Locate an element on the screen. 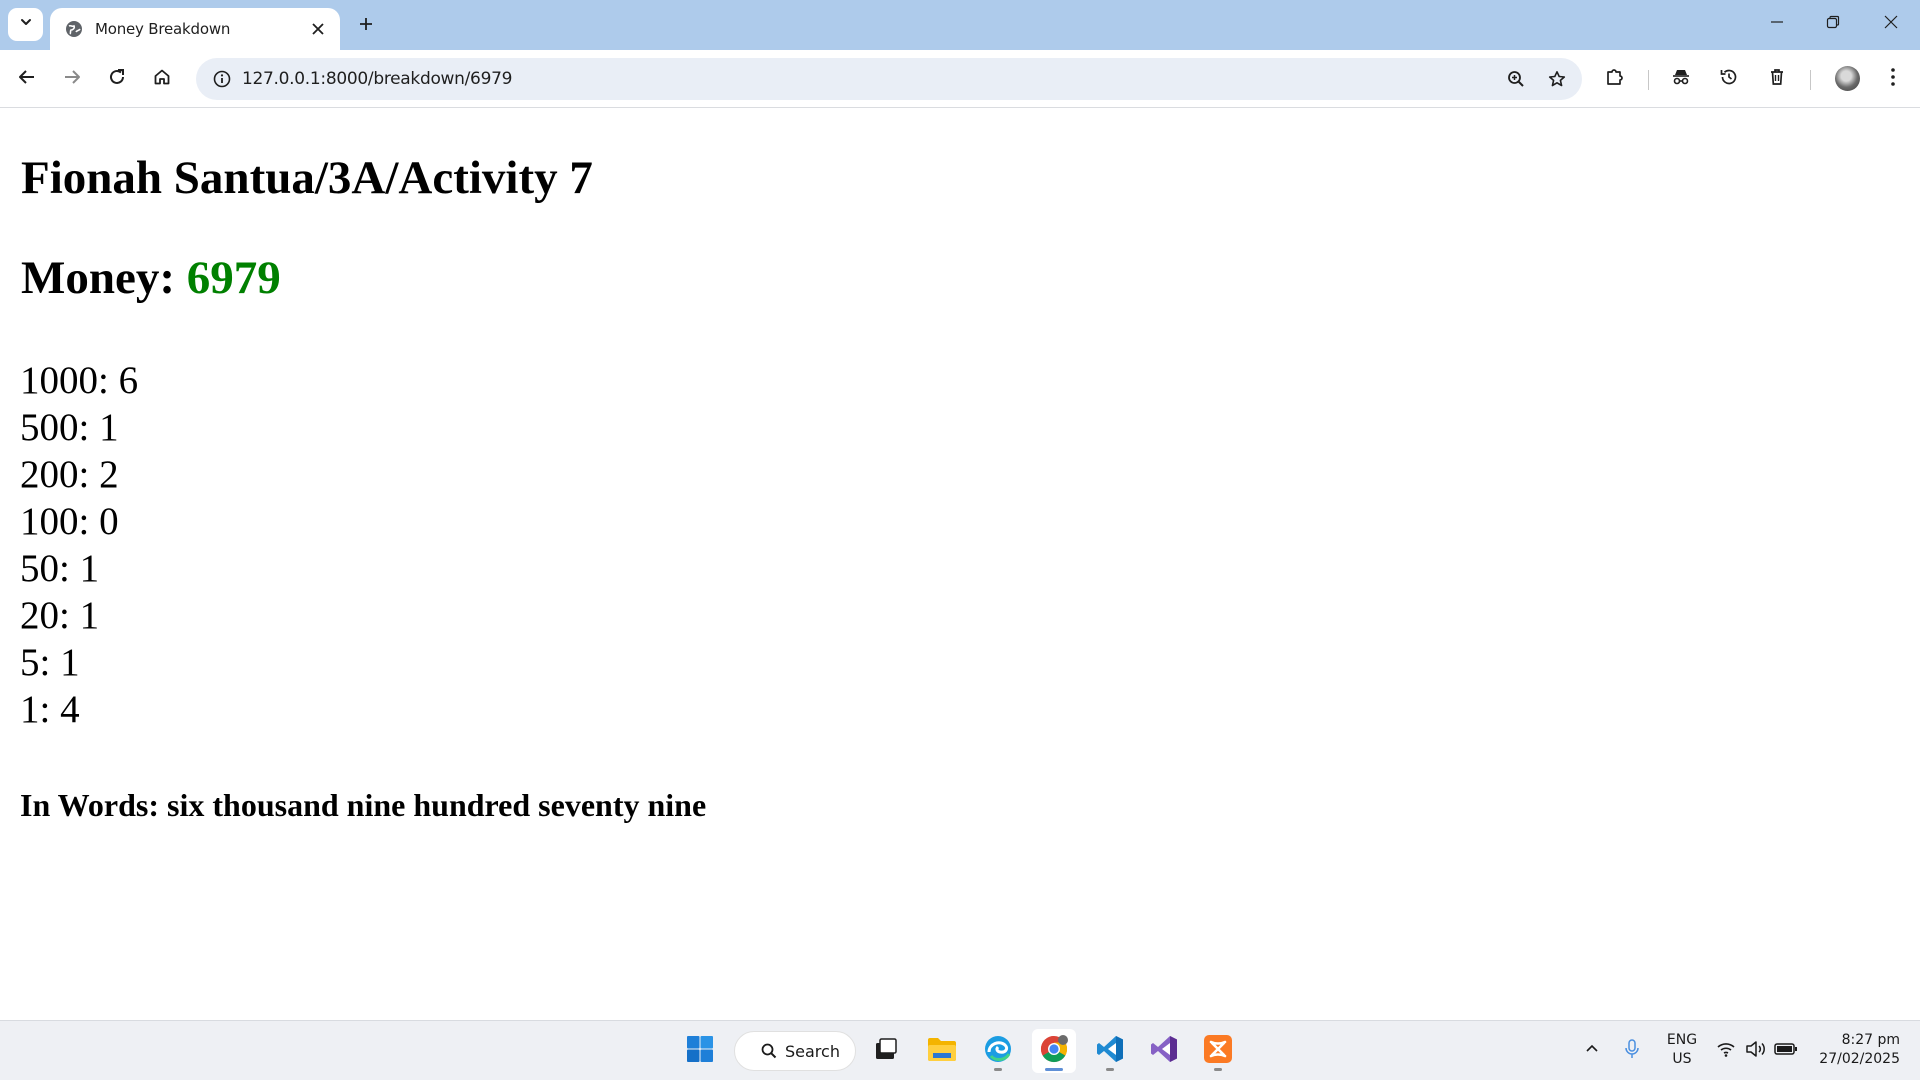  folder-icon is located at coordinates (942, 1051).